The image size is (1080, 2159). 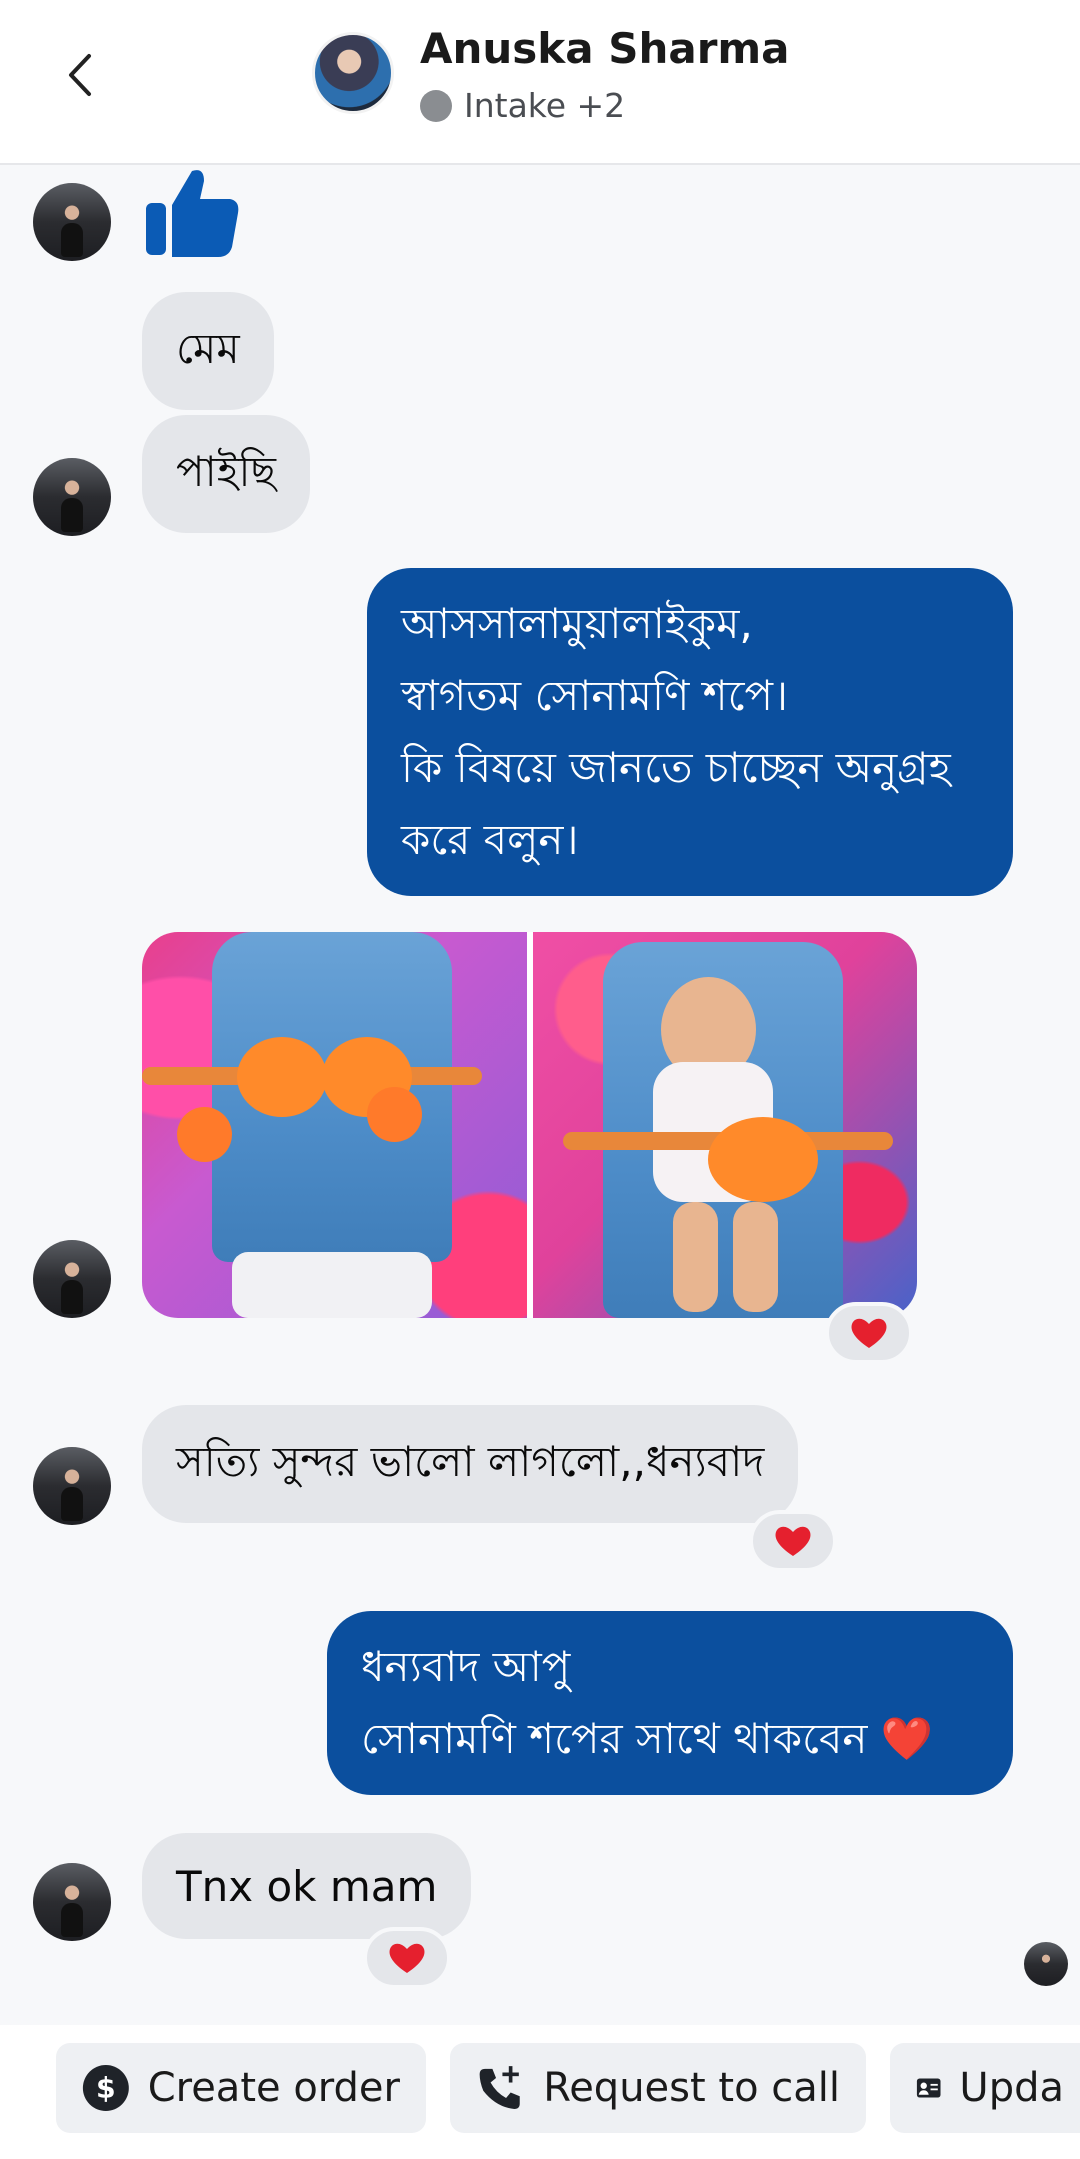 I want to click on create-order-button: $ Create order, so click(x=241, y=2088).